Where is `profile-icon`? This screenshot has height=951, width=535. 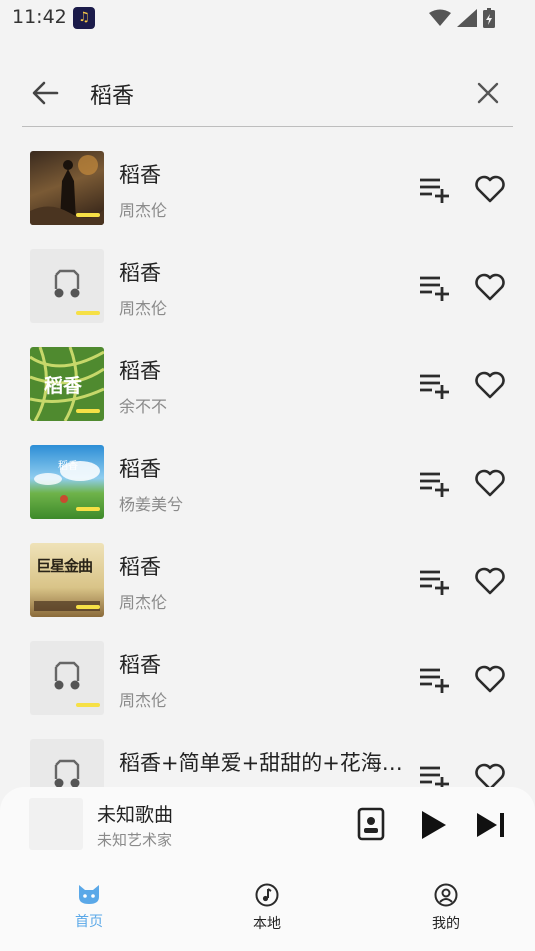
profile-icon is located at coordinates (446, 895).